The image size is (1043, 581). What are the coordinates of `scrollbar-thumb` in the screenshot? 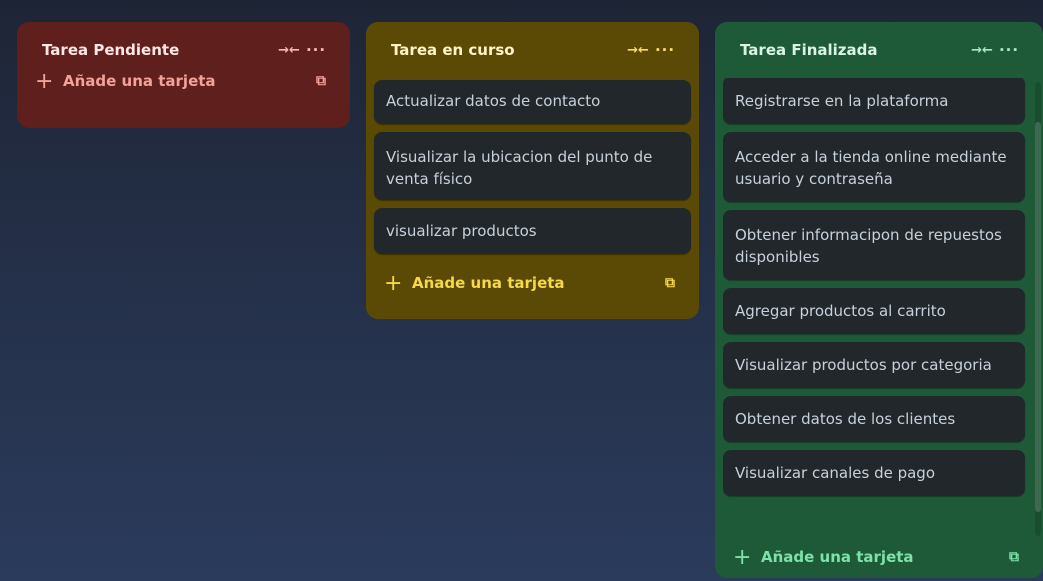 It's located at (1038, 317).